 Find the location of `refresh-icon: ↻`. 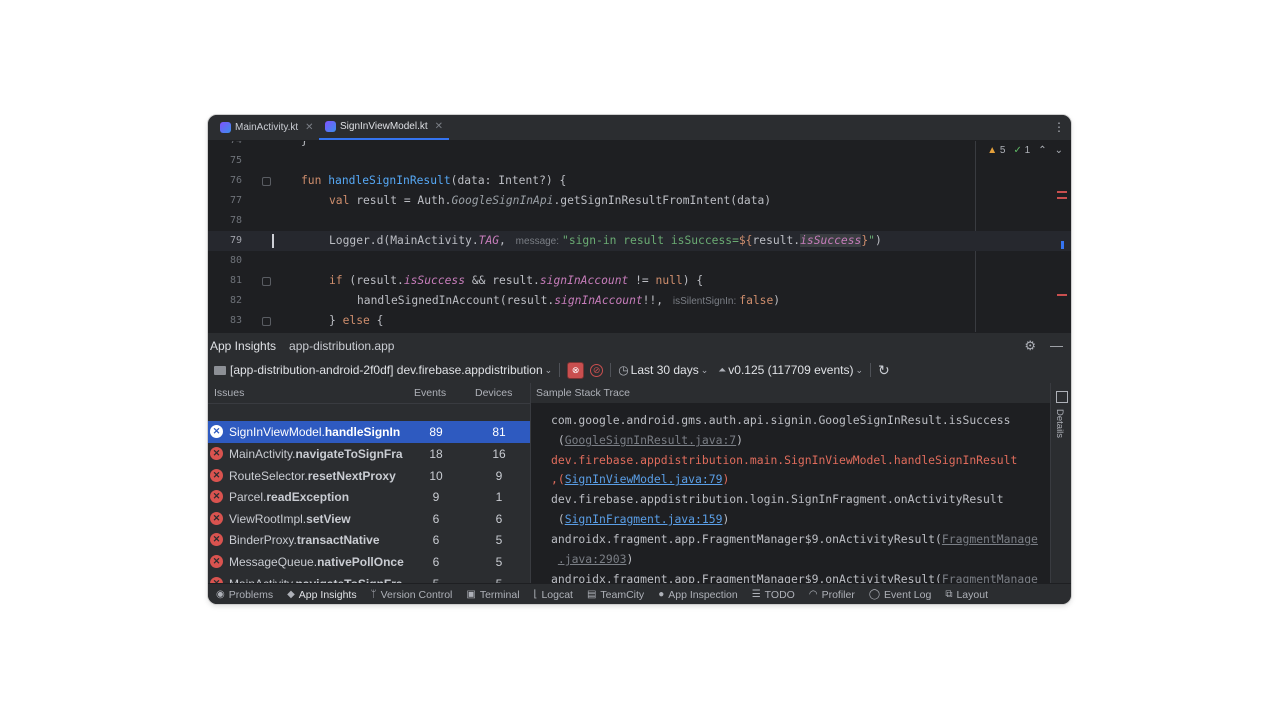

refresh-icon: ↻ is located at coordinates (884, 370).